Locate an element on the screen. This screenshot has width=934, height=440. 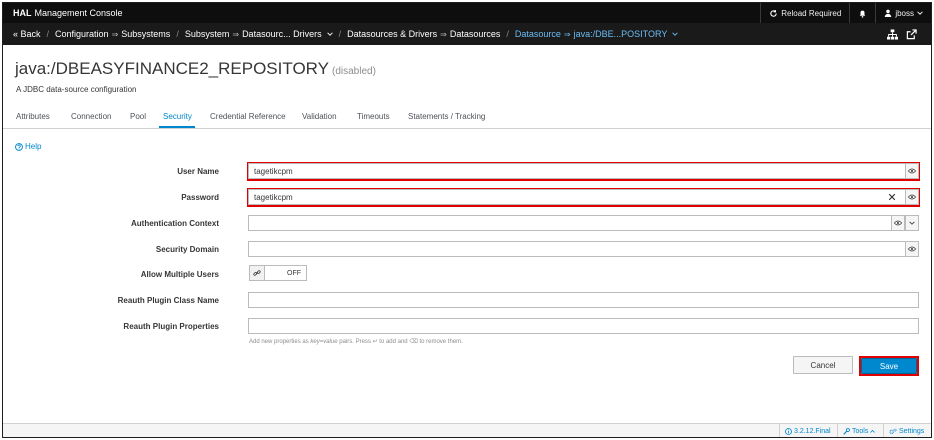
breadcrumb-datasources: Datasources is located at coordinates (475, 34).